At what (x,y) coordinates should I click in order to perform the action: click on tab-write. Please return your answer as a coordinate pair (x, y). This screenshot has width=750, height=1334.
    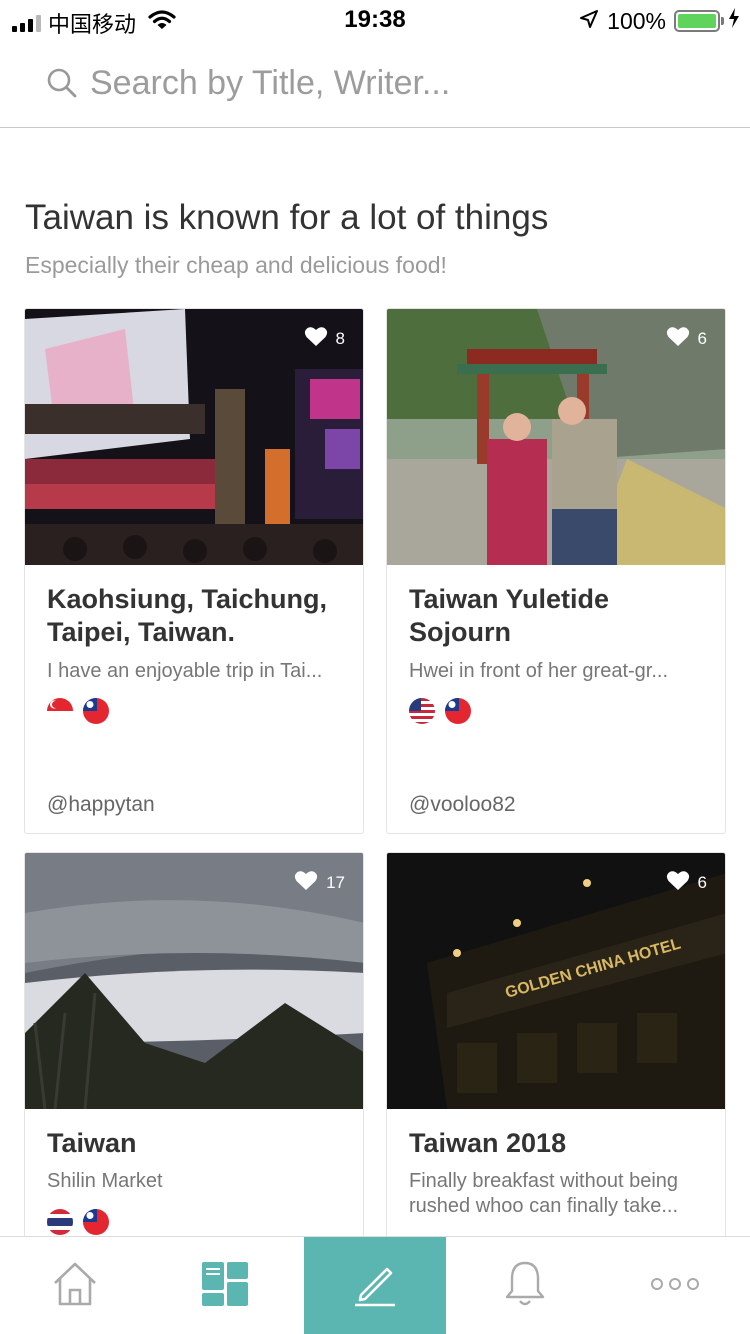
    Looking at the image, I should click on (375, 1285).